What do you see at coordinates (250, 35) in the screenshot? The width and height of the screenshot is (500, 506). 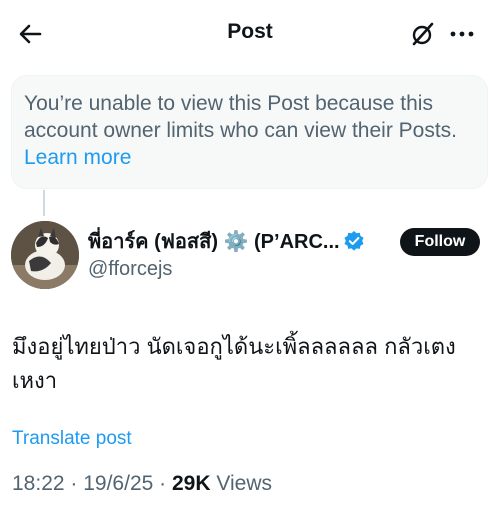 I see `top-bar: Post` at bounding box center [250, 35].